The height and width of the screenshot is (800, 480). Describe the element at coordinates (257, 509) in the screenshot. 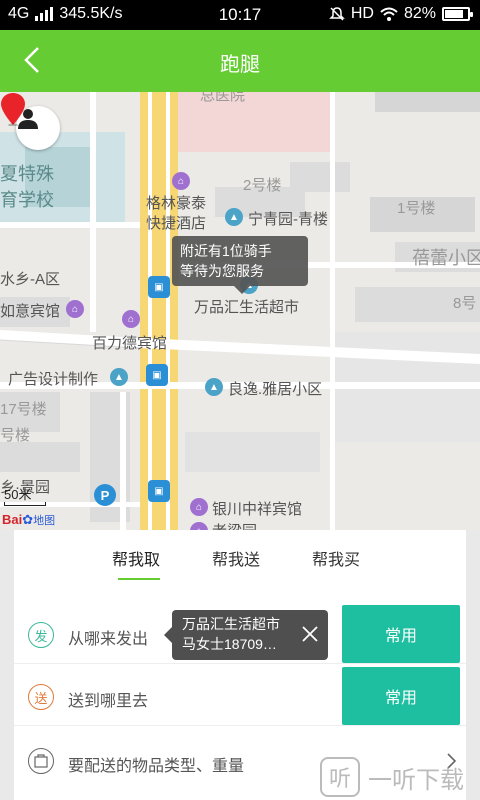

I see `map-label-yinchuan: 银川中祥宾馆` at that location.